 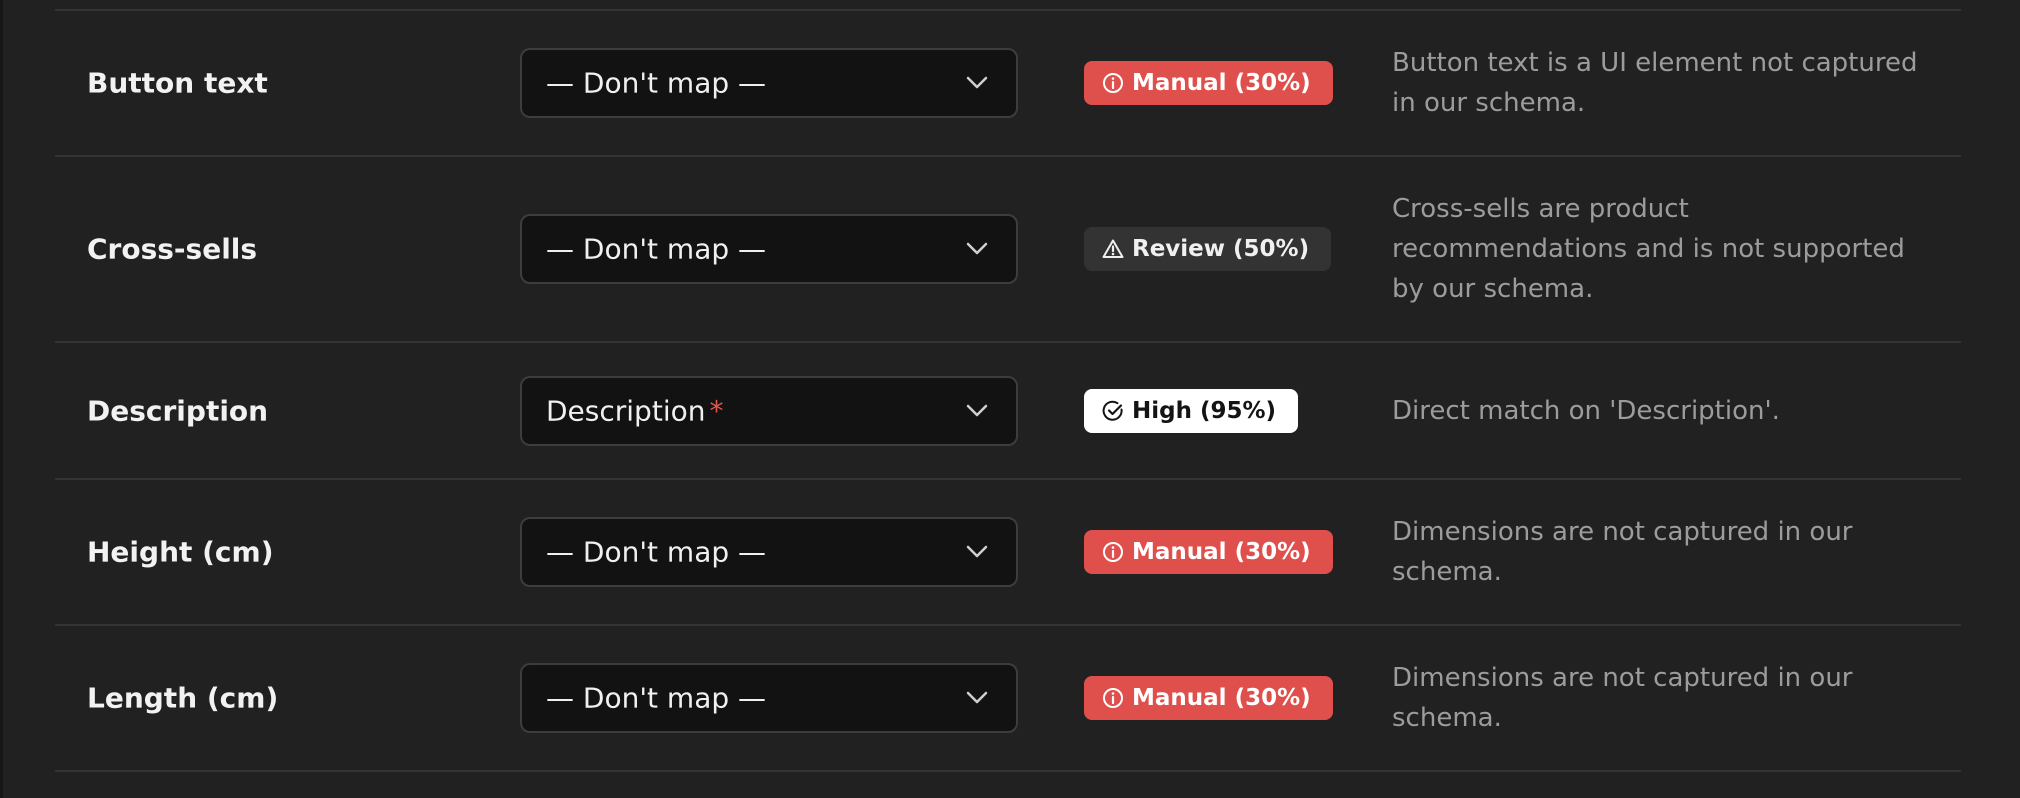 What do you see at coordinates (1204, 410) in the screenshot?
I see `confidence-label: High (95%)` at bounding box center [1204, 410].